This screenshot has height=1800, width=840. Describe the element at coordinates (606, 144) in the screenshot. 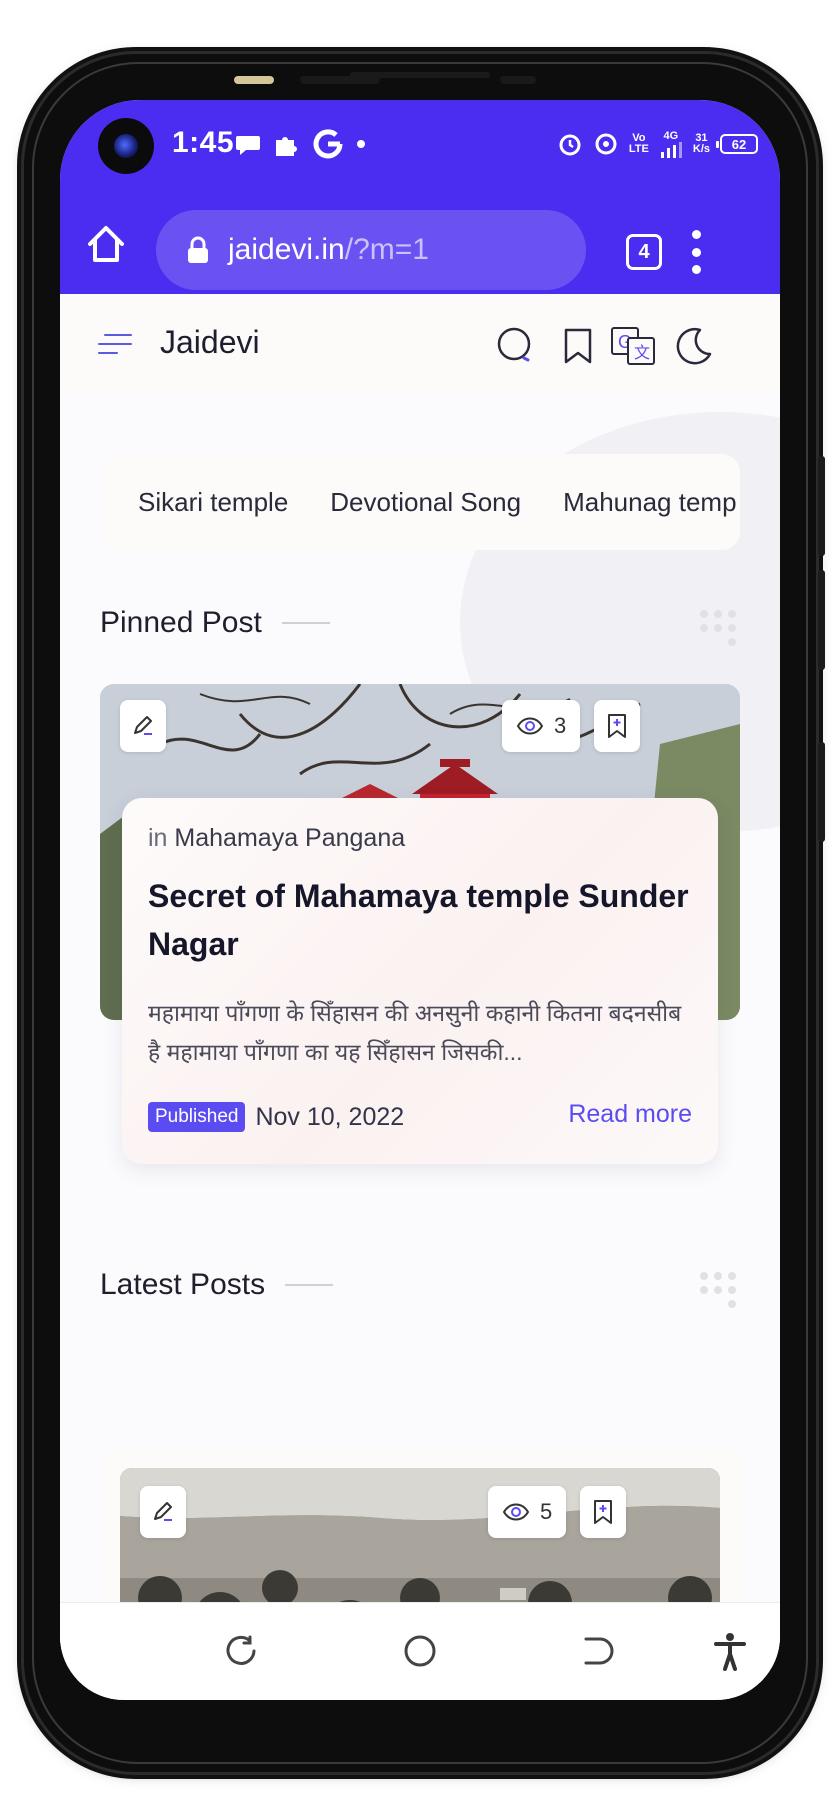

I see `hotspot-icon` at that location.